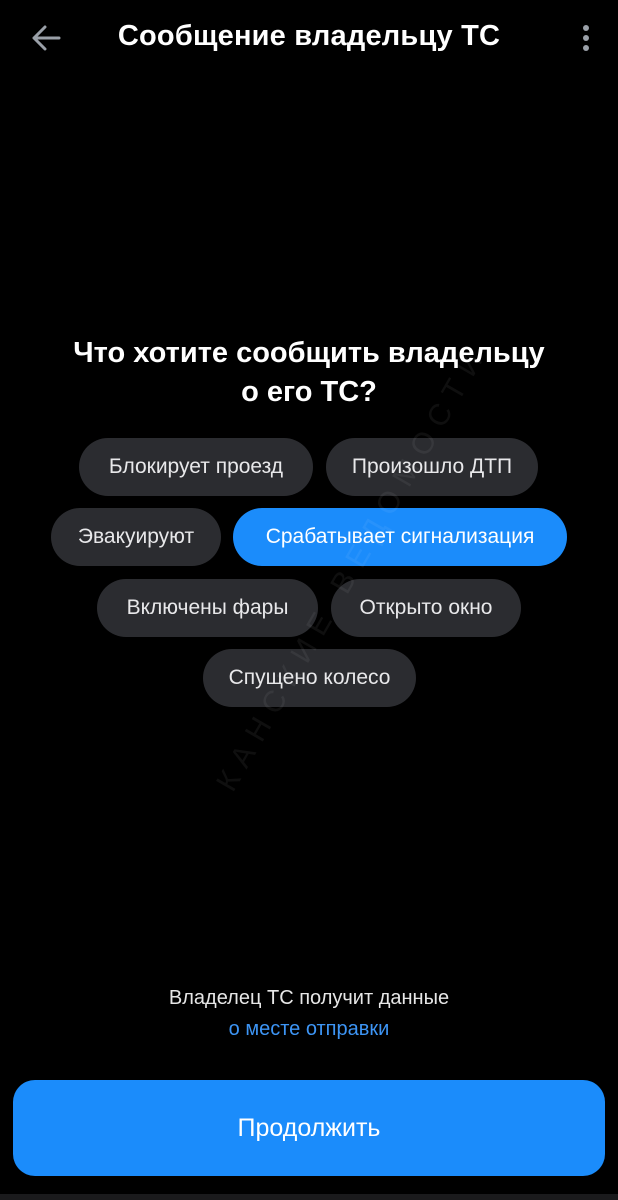 The height and width of the screenshot is (1200, 618). I want to click on page-title: Сообщение владельцу ТС, so click(309, 36).